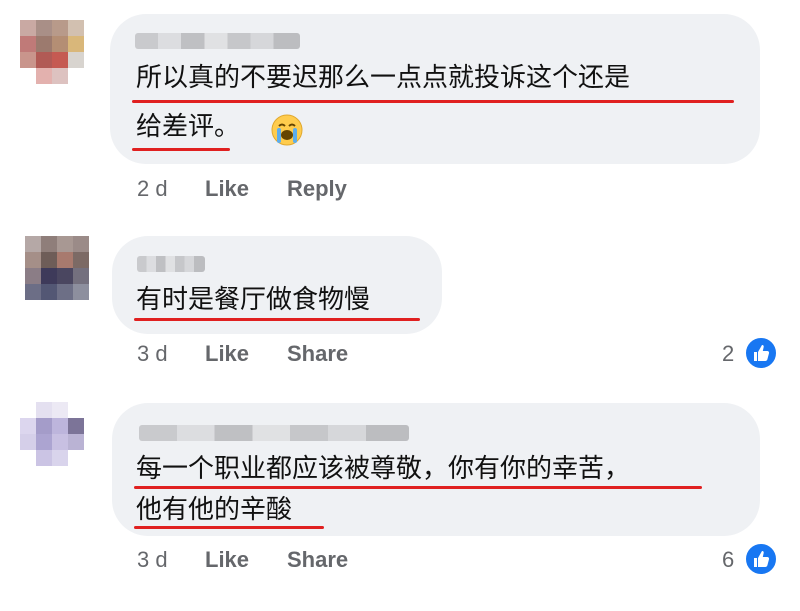 Image resolution: width=800 pixels, height=611 pixels. I want to click on author-name-blurred, so click(274, 433).